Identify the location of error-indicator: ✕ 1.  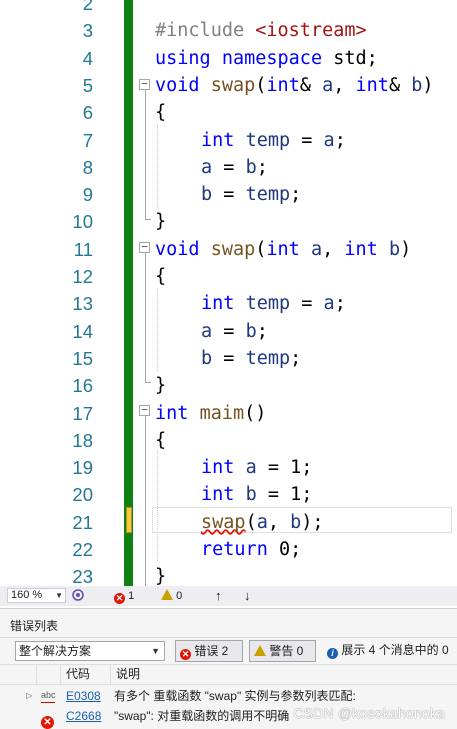
(124, 596).